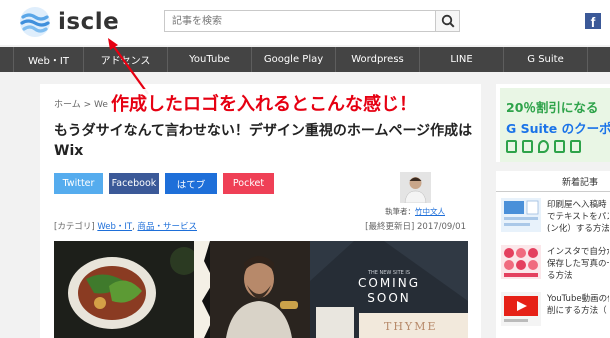  Describe the element at coordinates (527, 146) in the screenshot. I see `calendar-icon` at that location.